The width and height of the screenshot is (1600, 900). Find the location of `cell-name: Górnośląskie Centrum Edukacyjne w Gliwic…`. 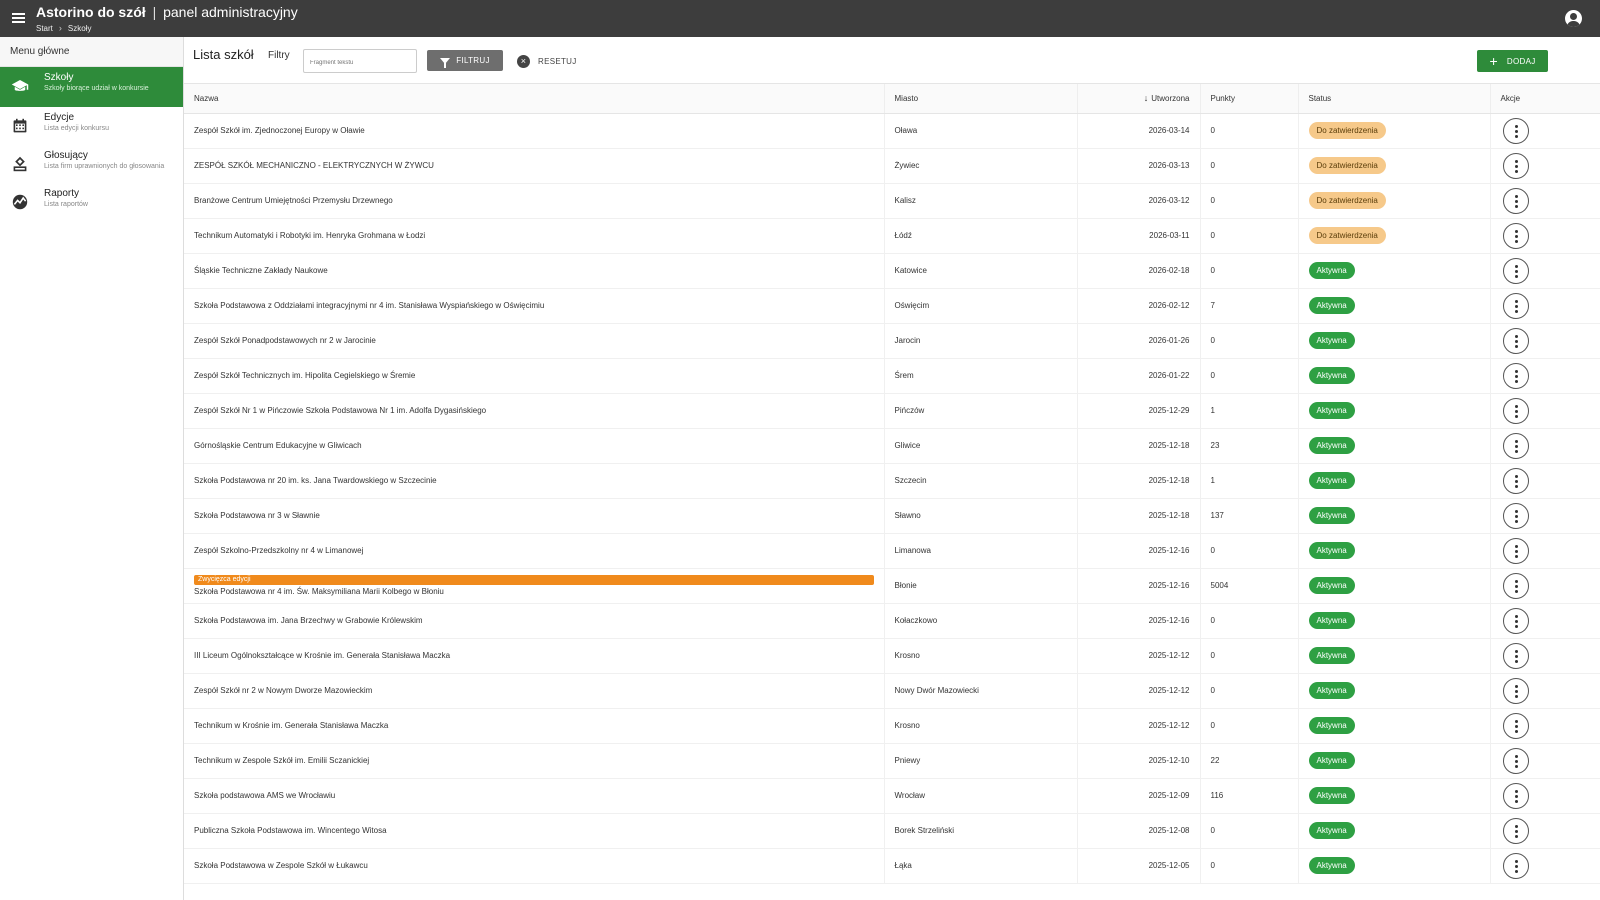

cell-name: Górnośląskie Centrum Edukacyjne w Gliwic… is located at coordinates (534, 446).